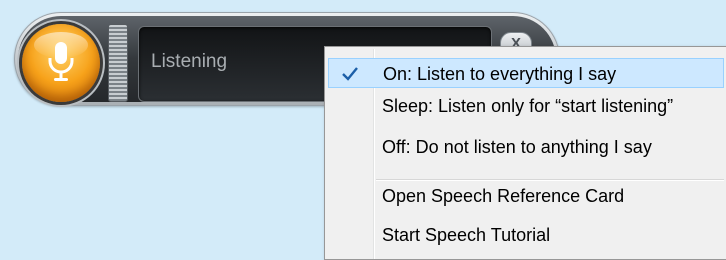 The height and width of the screenshot is (260, 726). Describe the element at coordinates (118, 63) in the screenshot. I see `volume-meter` at that location.